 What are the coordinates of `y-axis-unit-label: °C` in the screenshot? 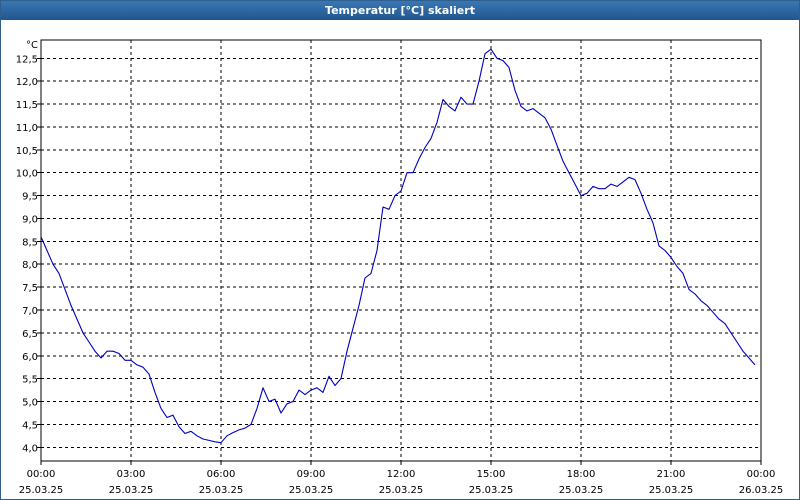 It's located at (32, 45).